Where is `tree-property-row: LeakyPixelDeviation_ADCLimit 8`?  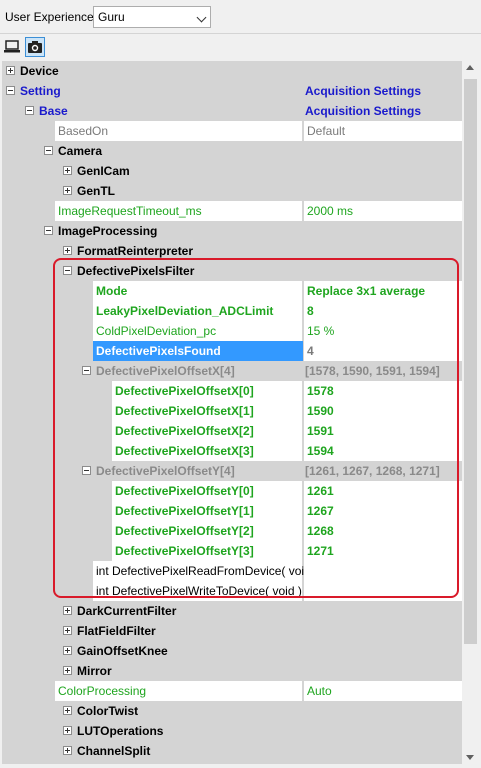 tree-property-row: LeakyPixelDeviation_ADCLimit 8 is located at coordinates (232, 311).